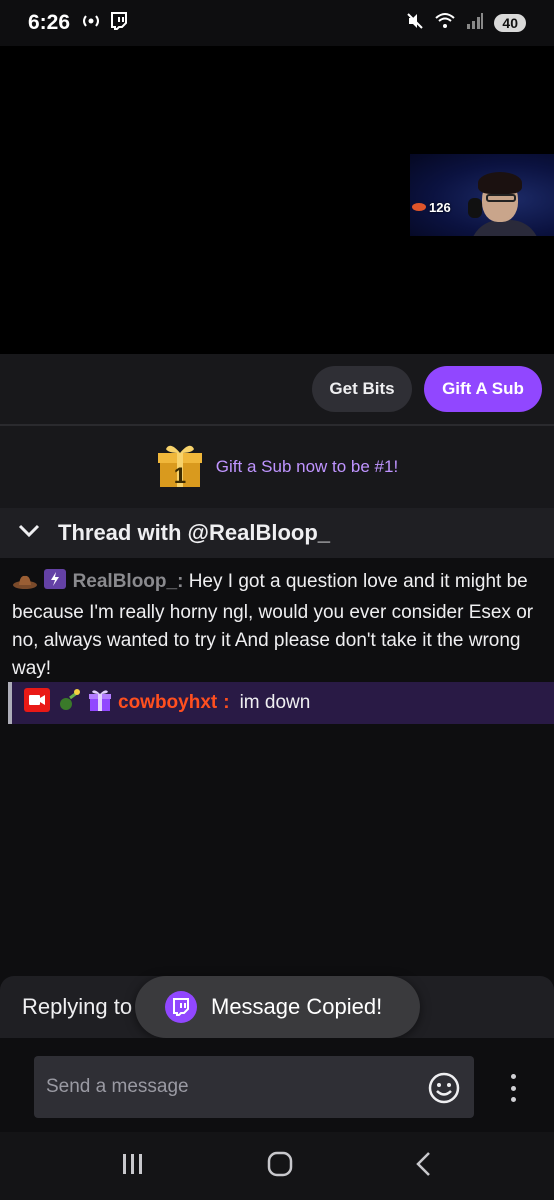 The image size is (554, 1200). I want to click on gift-sub-button: Gift A Sub, so click(483, 389).